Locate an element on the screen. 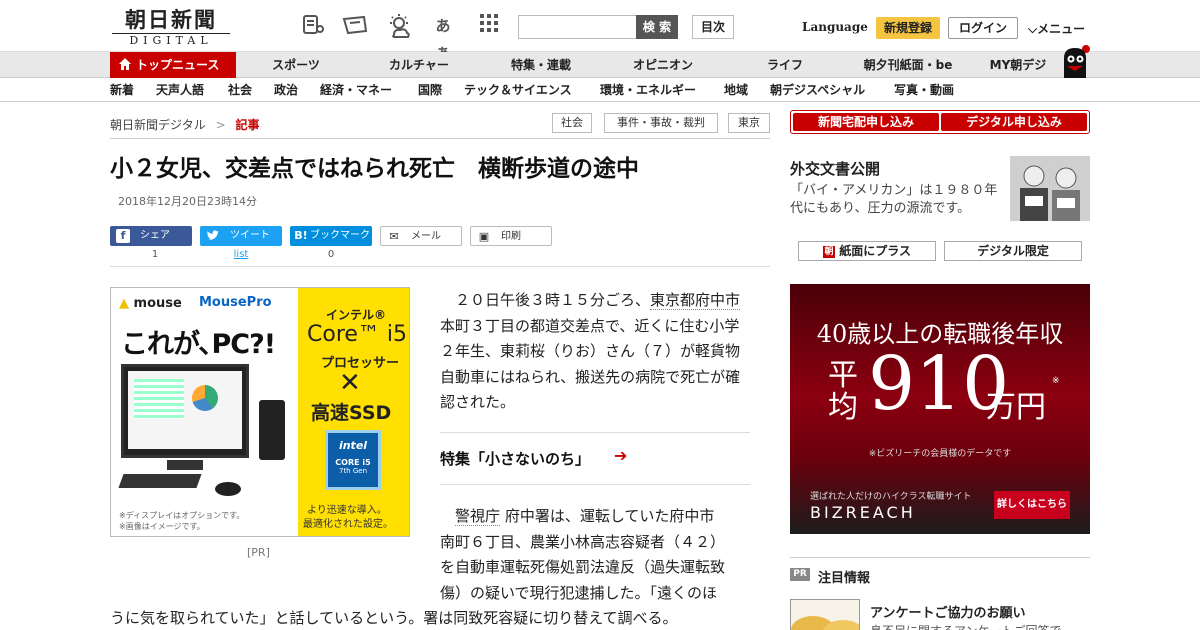 This screenshot has height=630, width=1200. site-logo: 朝日新聞 DIGITAL is located at coordinates (171, 28).